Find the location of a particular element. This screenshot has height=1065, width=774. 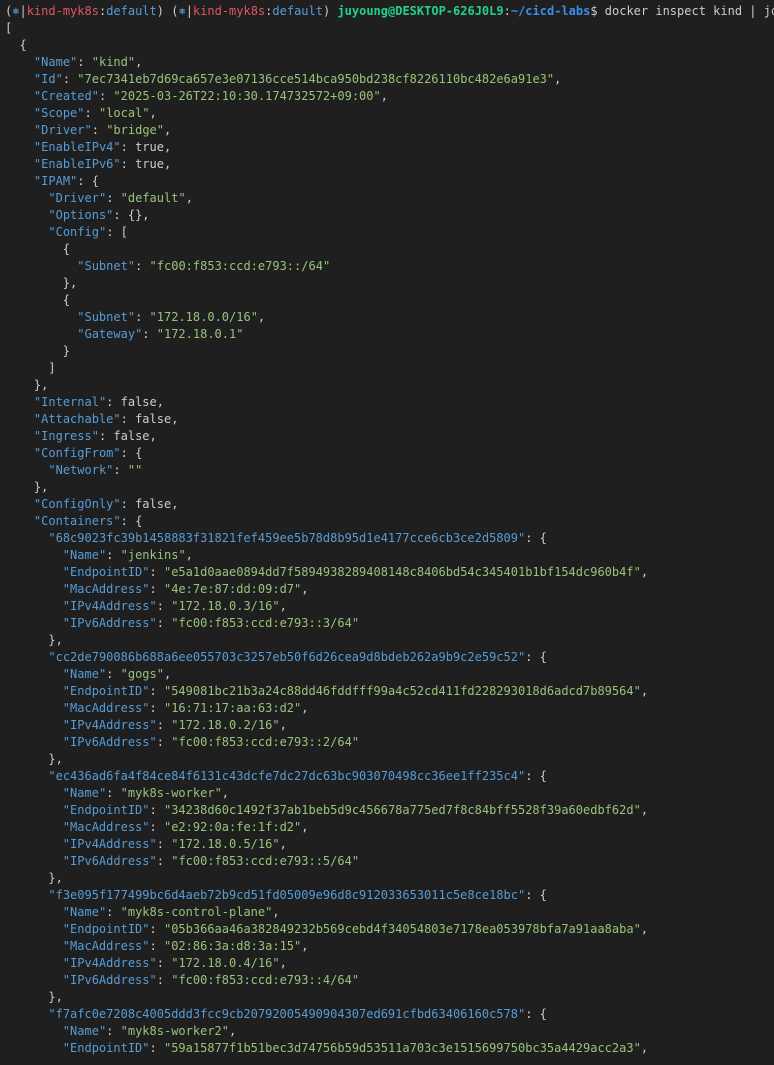

output-line: "IPv4Address": "172.18.0.5/16", is located at coordinates (389, 844).